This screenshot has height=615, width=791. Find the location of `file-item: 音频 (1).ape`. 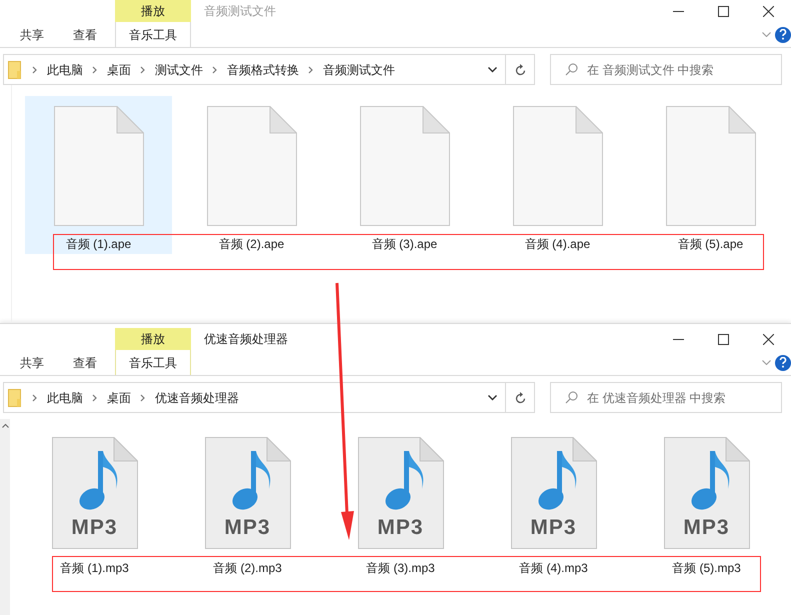

file-item: 音频 (1).ape is located at coordinates (98, 175).